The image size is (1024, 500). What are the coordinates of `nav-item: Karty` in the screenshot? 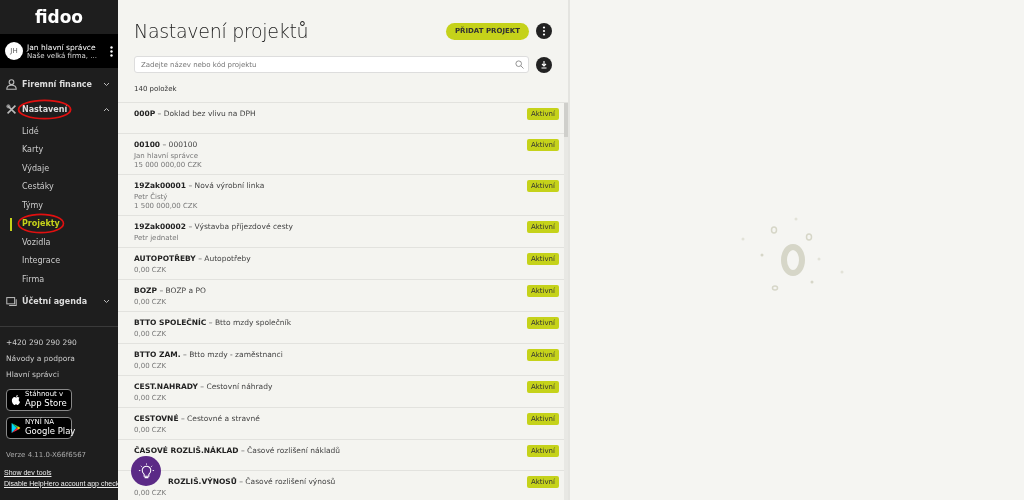 It's located at (33, 150).